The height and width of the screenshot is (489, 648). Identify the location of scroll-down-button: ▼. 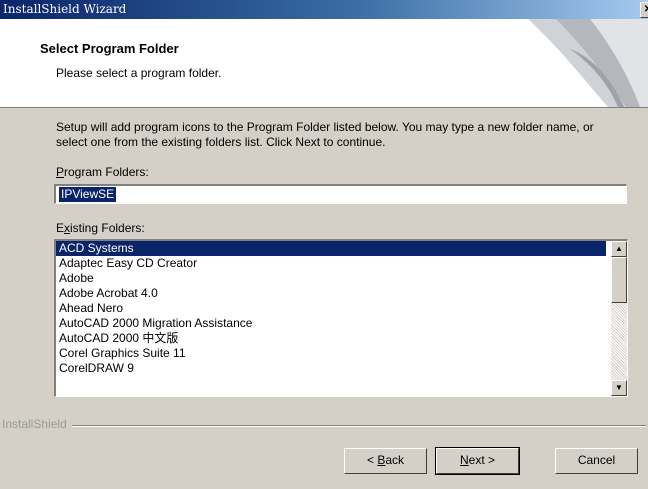
(619, 388).